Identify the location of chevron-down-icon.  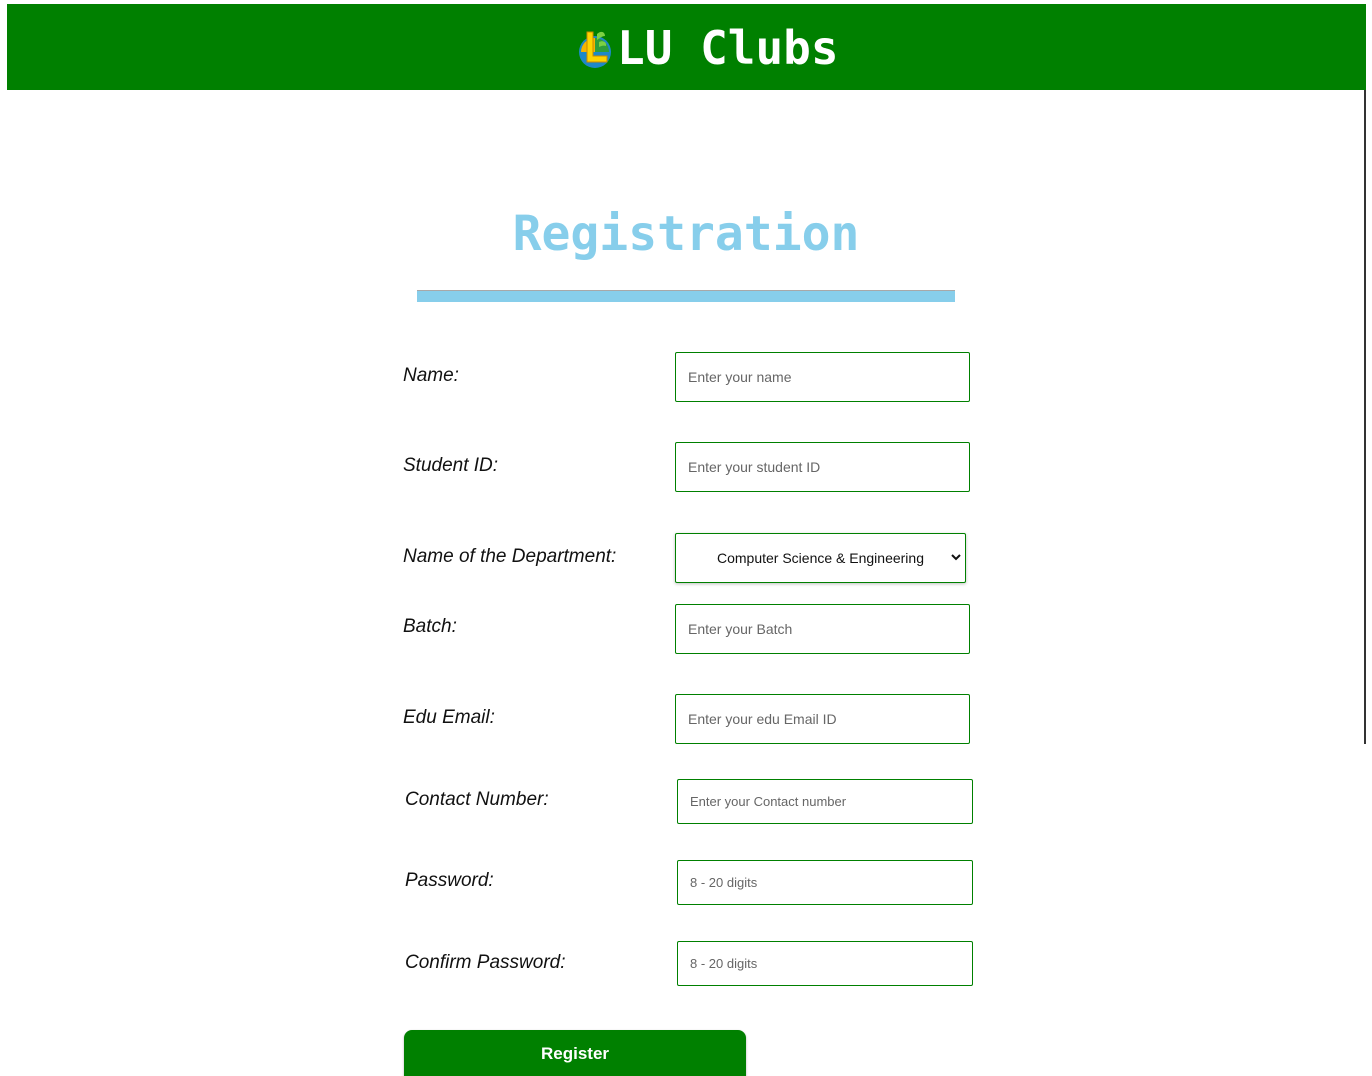
(956, 557).